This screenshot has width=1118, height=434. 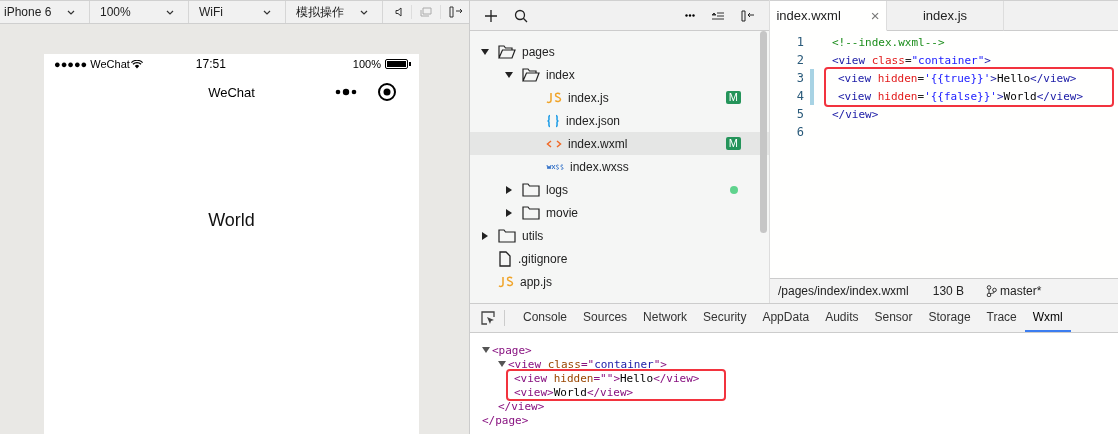 I want to click on dom-node-line: <page>, so click(x=512, y=350).